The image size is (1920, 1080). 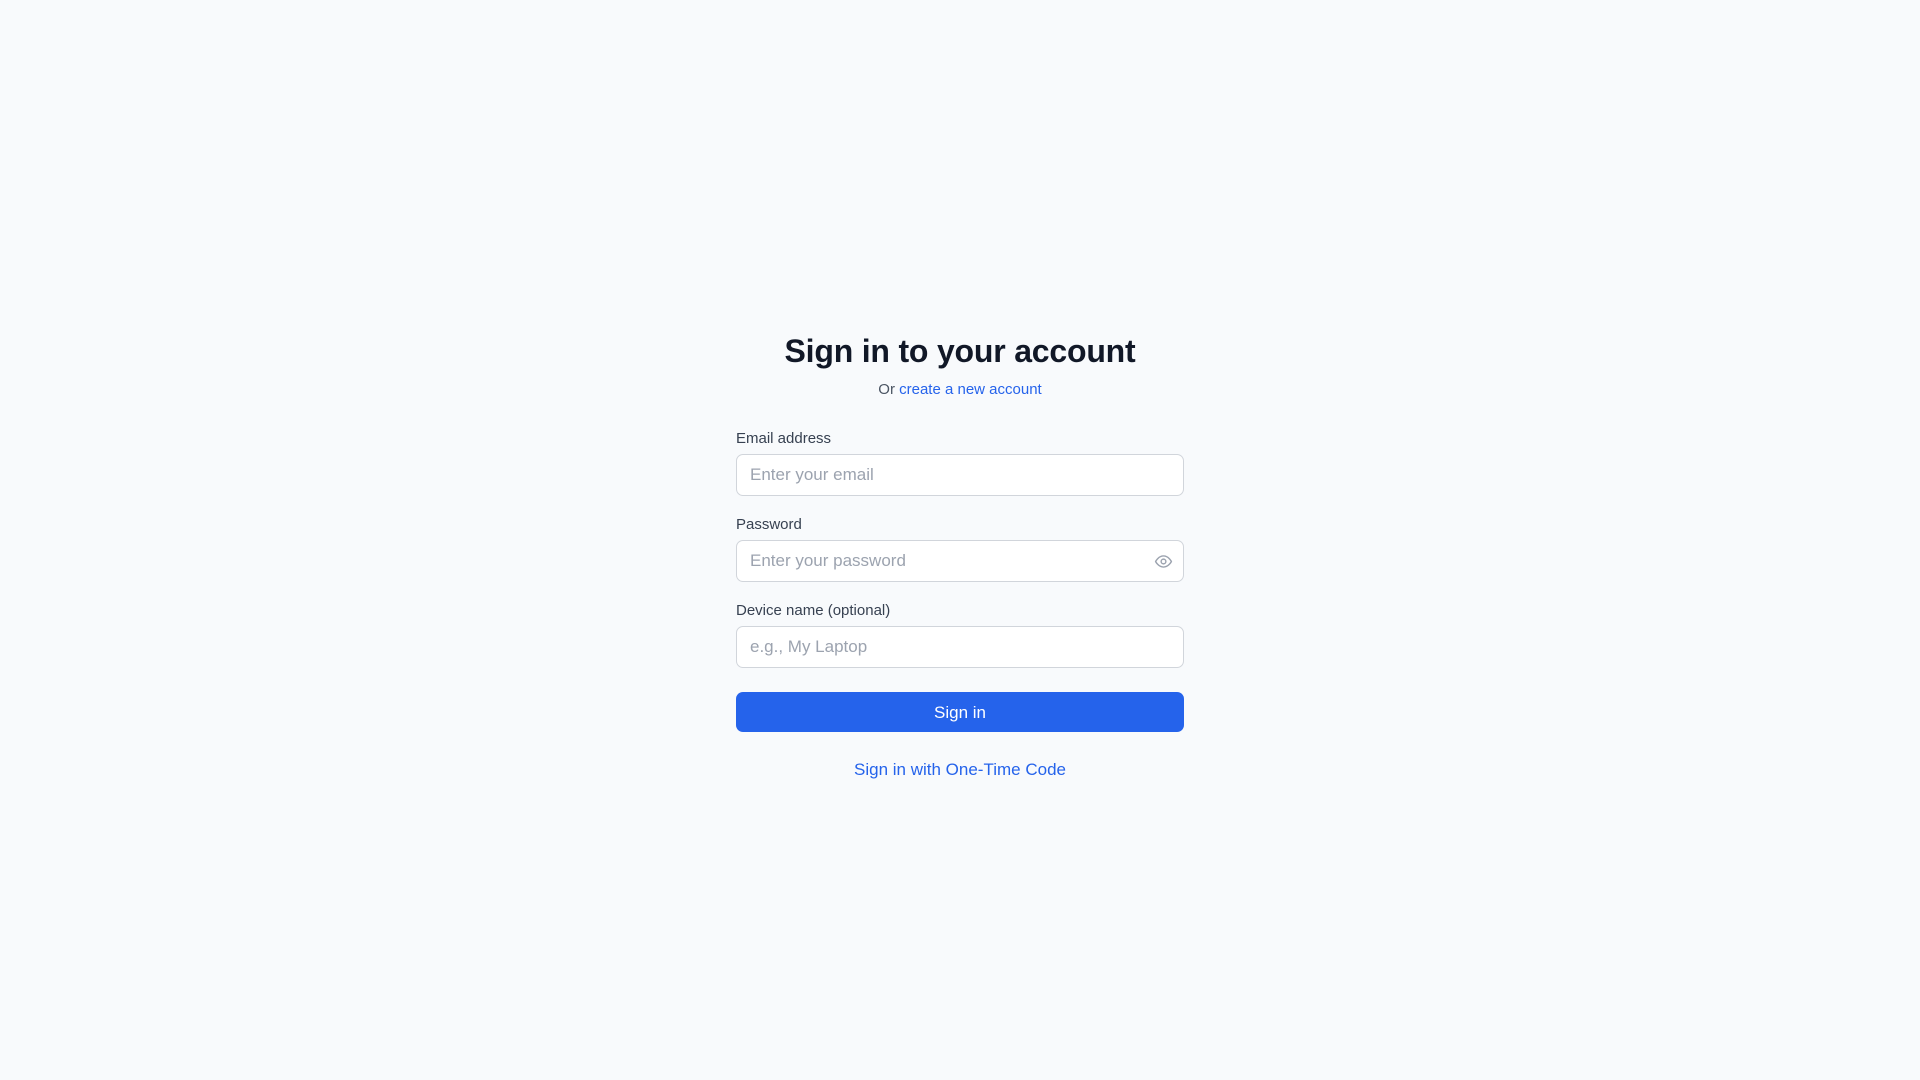 I want to click on one-time-code-link: Sign in with One-Time Code, so click(x=960, y=770).